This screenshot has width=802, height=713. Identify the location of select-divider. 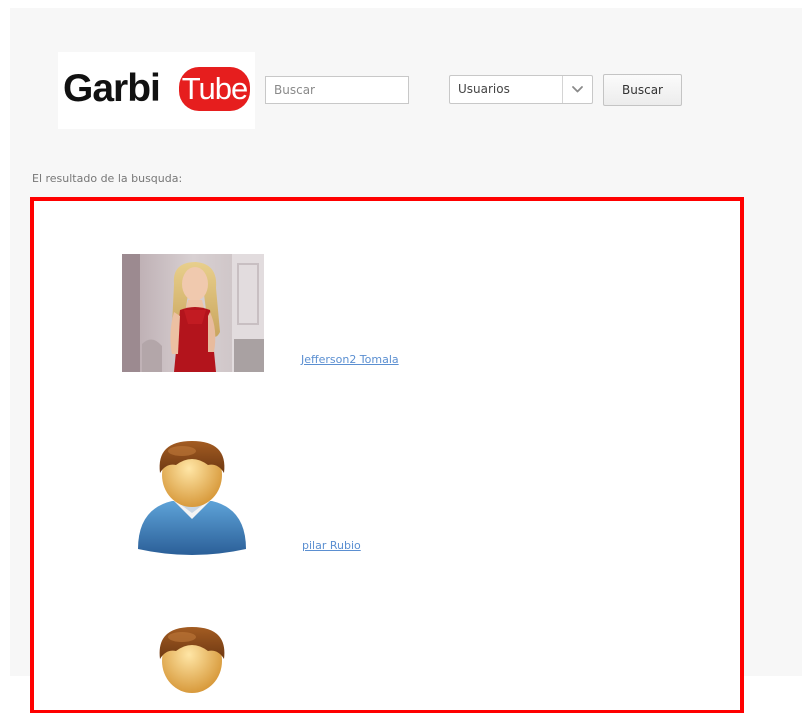
(562, 89).